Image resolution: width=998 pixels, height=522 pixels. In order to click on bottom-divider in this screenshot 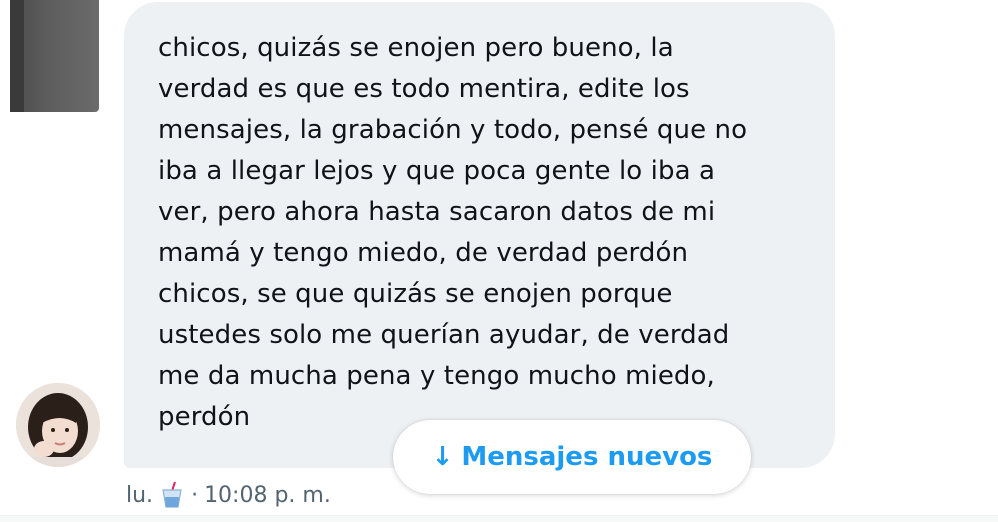, I will do `click(499, 518)`.